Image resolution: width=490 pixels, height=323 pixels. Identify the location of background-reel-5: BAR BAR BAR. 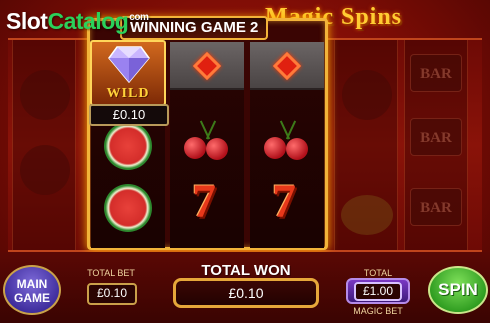
(436, 145).